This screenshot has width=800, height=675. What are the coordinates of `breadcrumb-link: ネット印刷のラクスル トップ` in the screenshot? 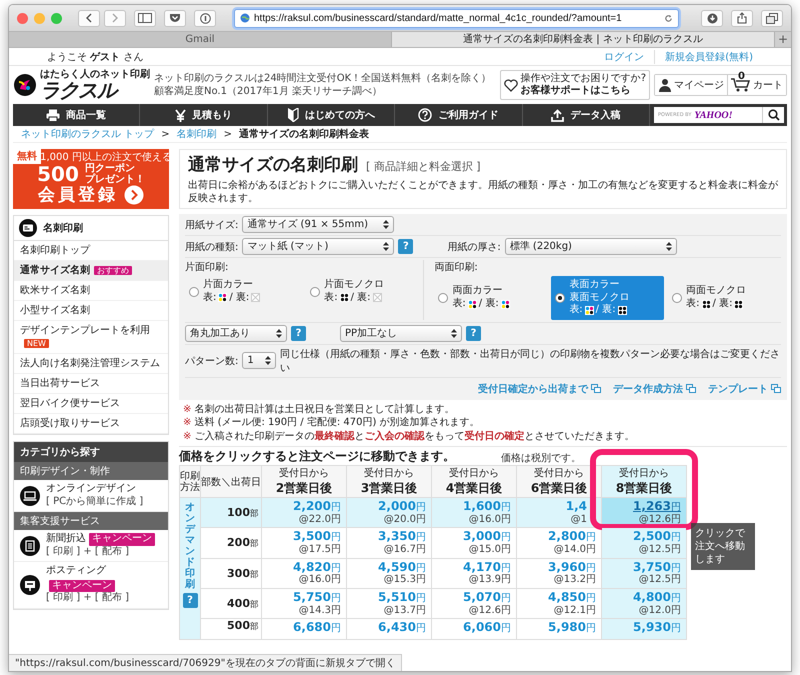 It's located at (87, 134).